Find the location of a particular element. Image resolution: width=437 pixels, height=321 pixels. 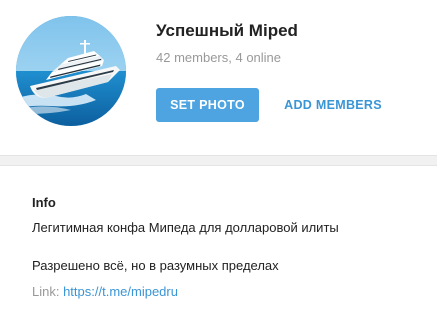

link-label: Link: is located at coordinates (48, 291).